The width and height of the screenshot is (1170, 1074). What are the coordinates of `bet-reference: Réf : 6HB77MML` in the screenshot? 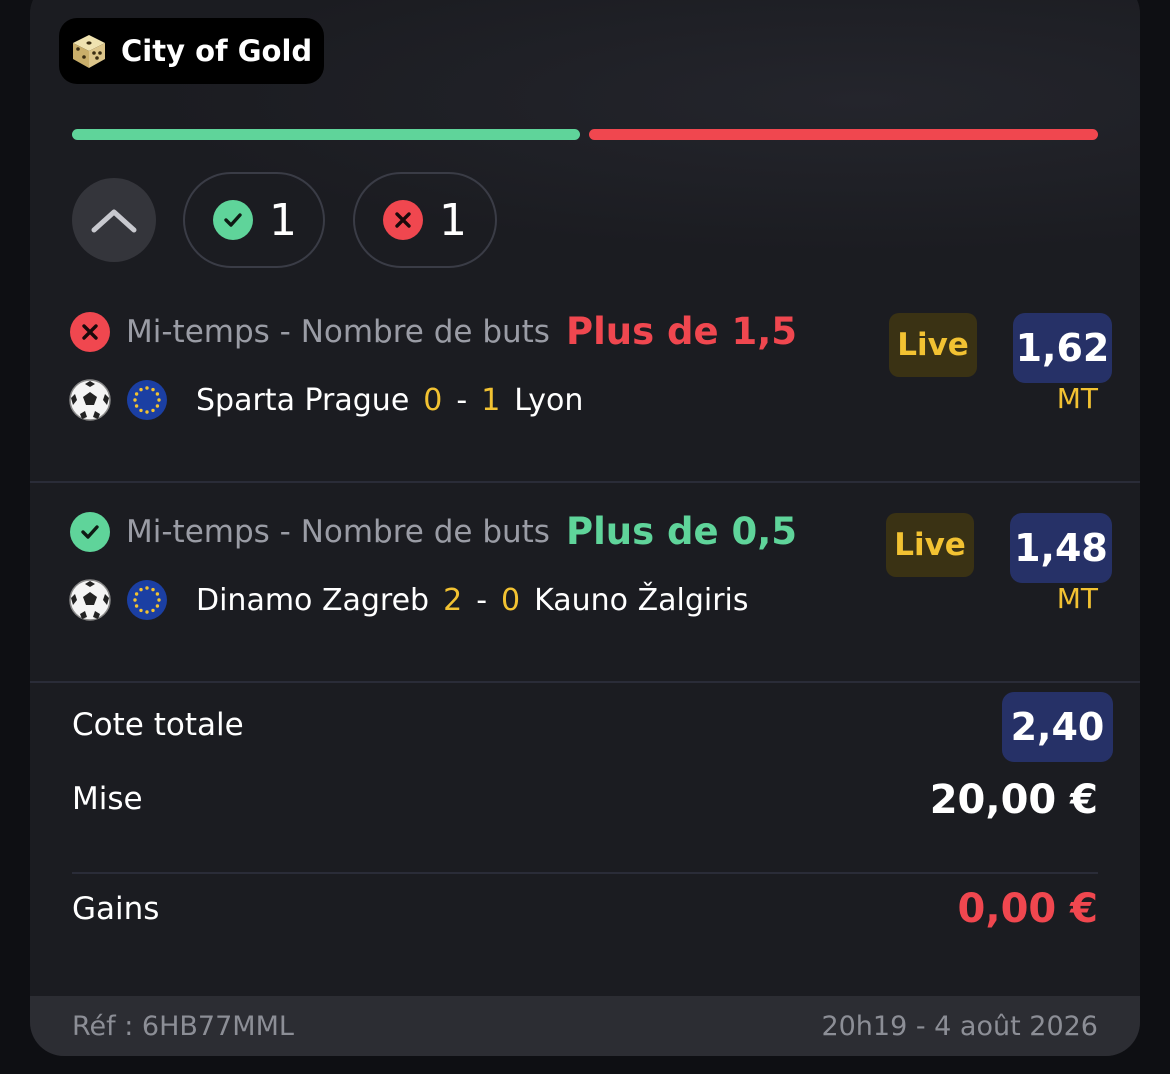 It's located at (183, 1026).